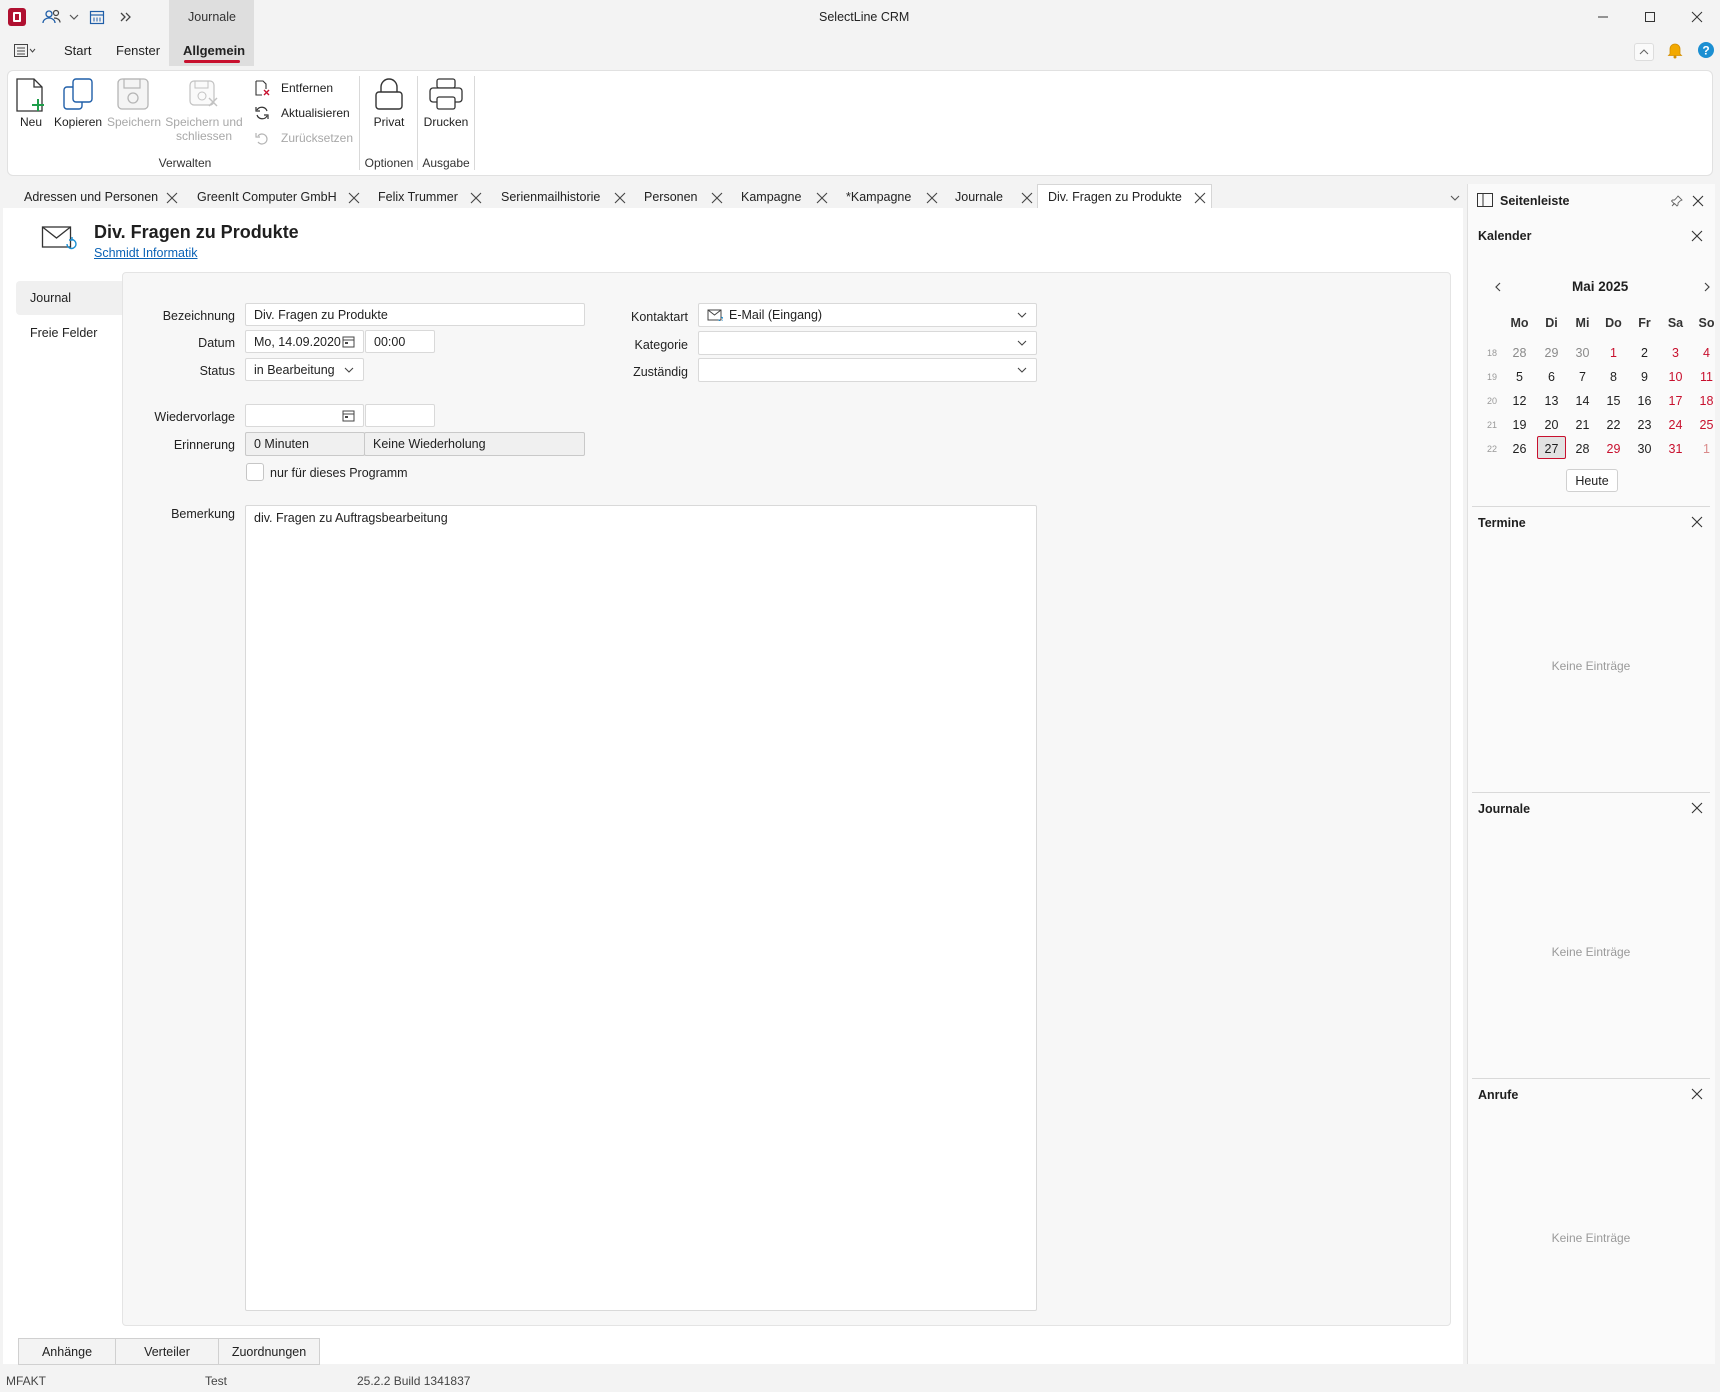 The height and width of the screenshot is (1392, 1720). Describe the element at coordinates (1697, 1094) in the screenshot. I see `close-anrufe-icon` at that location.